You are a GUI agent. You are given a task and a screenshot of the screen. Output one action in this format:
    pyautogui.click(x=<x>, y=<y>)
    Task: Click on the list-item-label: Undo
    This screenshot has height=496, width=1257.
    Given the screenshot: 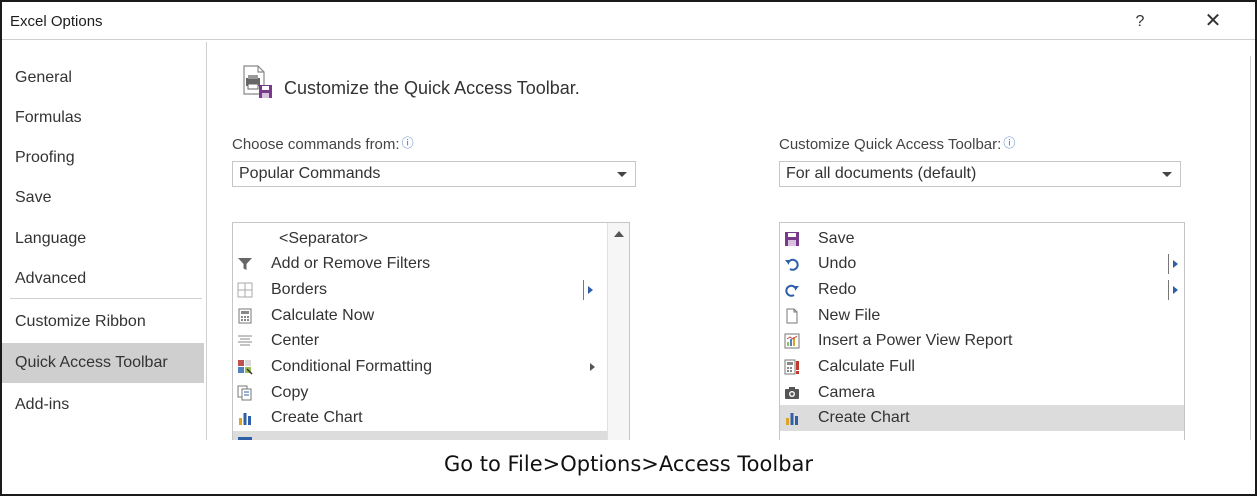 What is the action you would take?
    pyautogui.click(x=837, y=263)
    